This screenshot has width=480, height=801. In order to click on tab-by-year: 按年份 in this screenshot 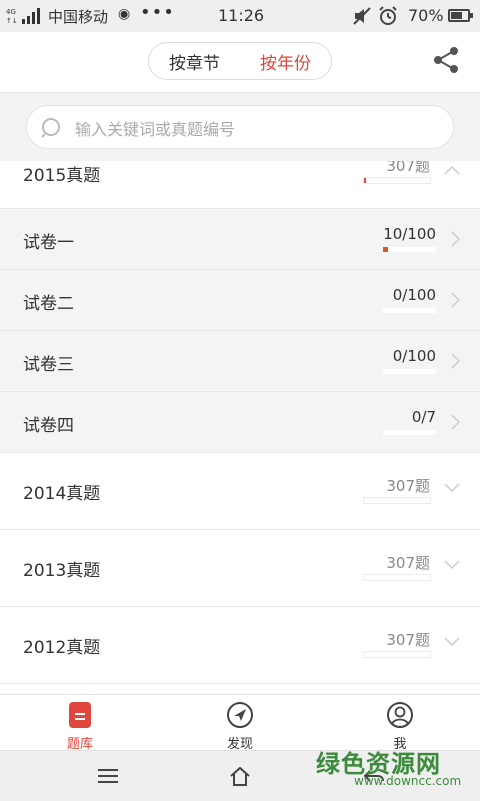, I will do `click(285, 61)`.